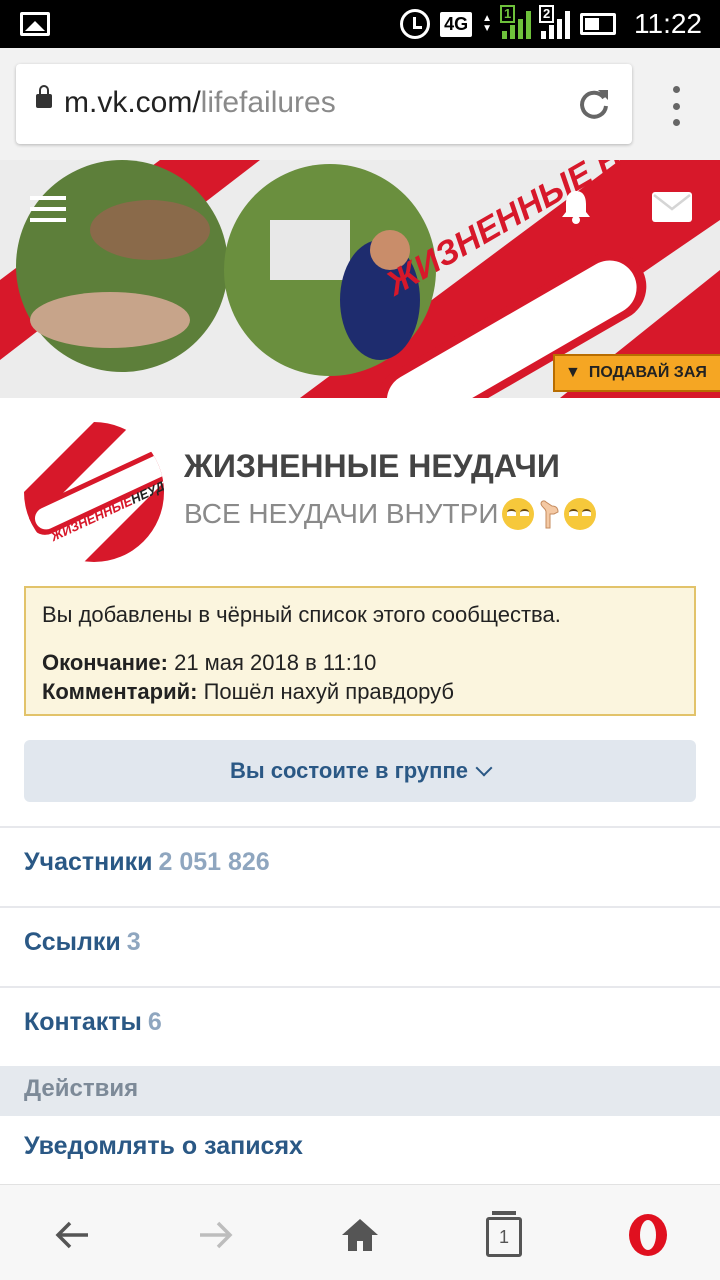  What do you see at coordinates (372, 466) in the screenshot?
I see `group-name: ЖИЗНЕННЫЕ НЕУДАЧИ` at bounding box center [372, 466].